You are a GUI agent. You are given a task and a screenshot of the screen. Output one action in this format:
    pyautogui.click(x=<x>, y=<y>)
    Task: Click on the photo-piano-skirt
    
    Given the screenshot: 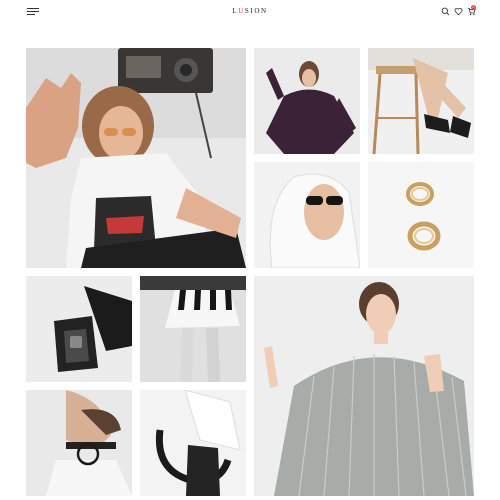 What is the action you would take?
    pyautogui.click(x=193, y=329)
    